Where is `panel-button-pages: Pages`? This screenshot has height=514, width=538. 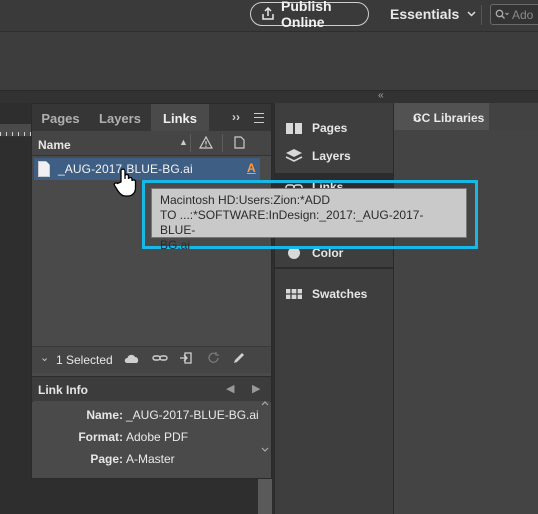 panel-button-pages: Pages is located at coordinates (334, 128).